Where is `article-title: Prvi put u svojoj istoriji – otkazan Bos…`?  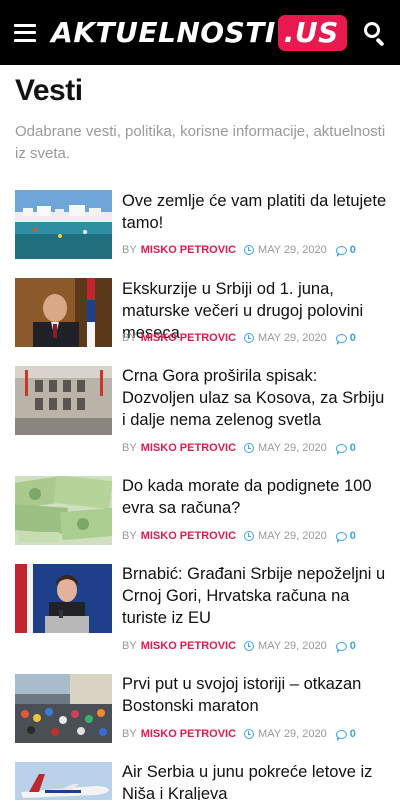
article-title: Prvi put u svojoj istoriji – otkazan Bos… is located at coordinates (257, 695).